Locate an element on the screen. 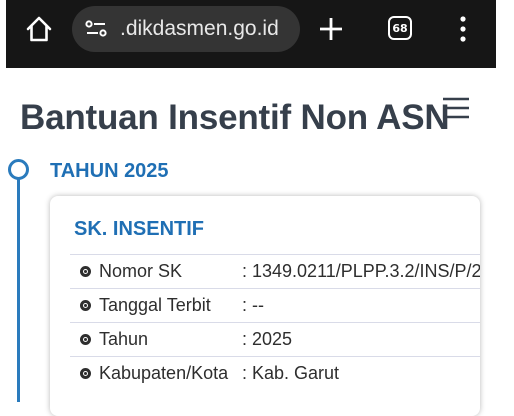 The width and height of the screenshot is (514, 416). row-value: : 2025 is located at coordinates (267, 339).